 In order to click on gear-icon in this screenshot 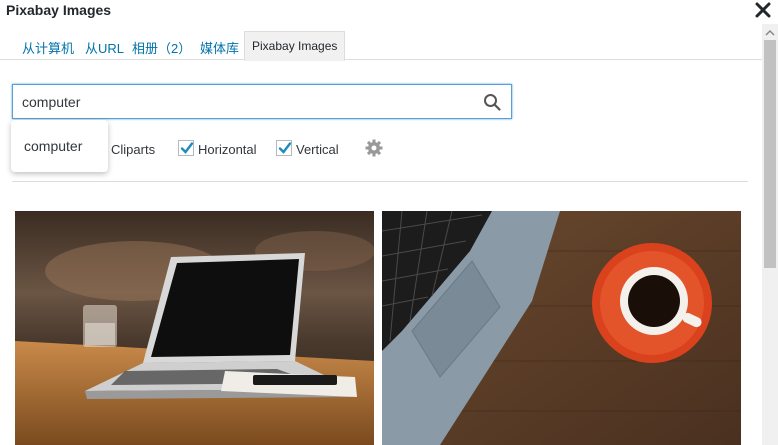, I will do `click(374, 148)`.